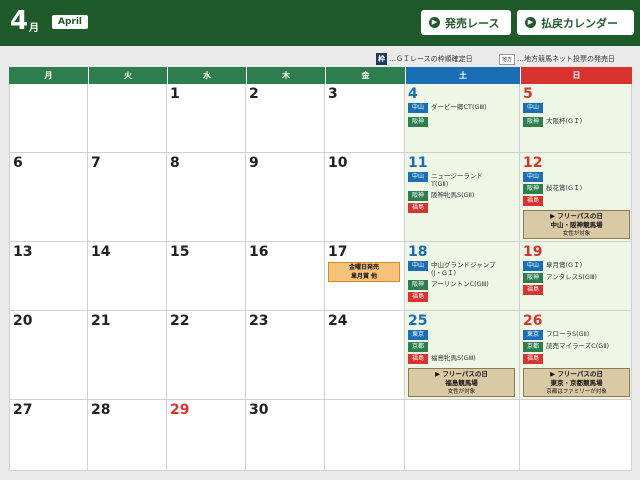 This screenshot has height=480, width=640. Describe the element at coordinates (448, 285) in the screenshot. I see `race-entry: 阪神 アーリントンC(GⅢ)` at that location.